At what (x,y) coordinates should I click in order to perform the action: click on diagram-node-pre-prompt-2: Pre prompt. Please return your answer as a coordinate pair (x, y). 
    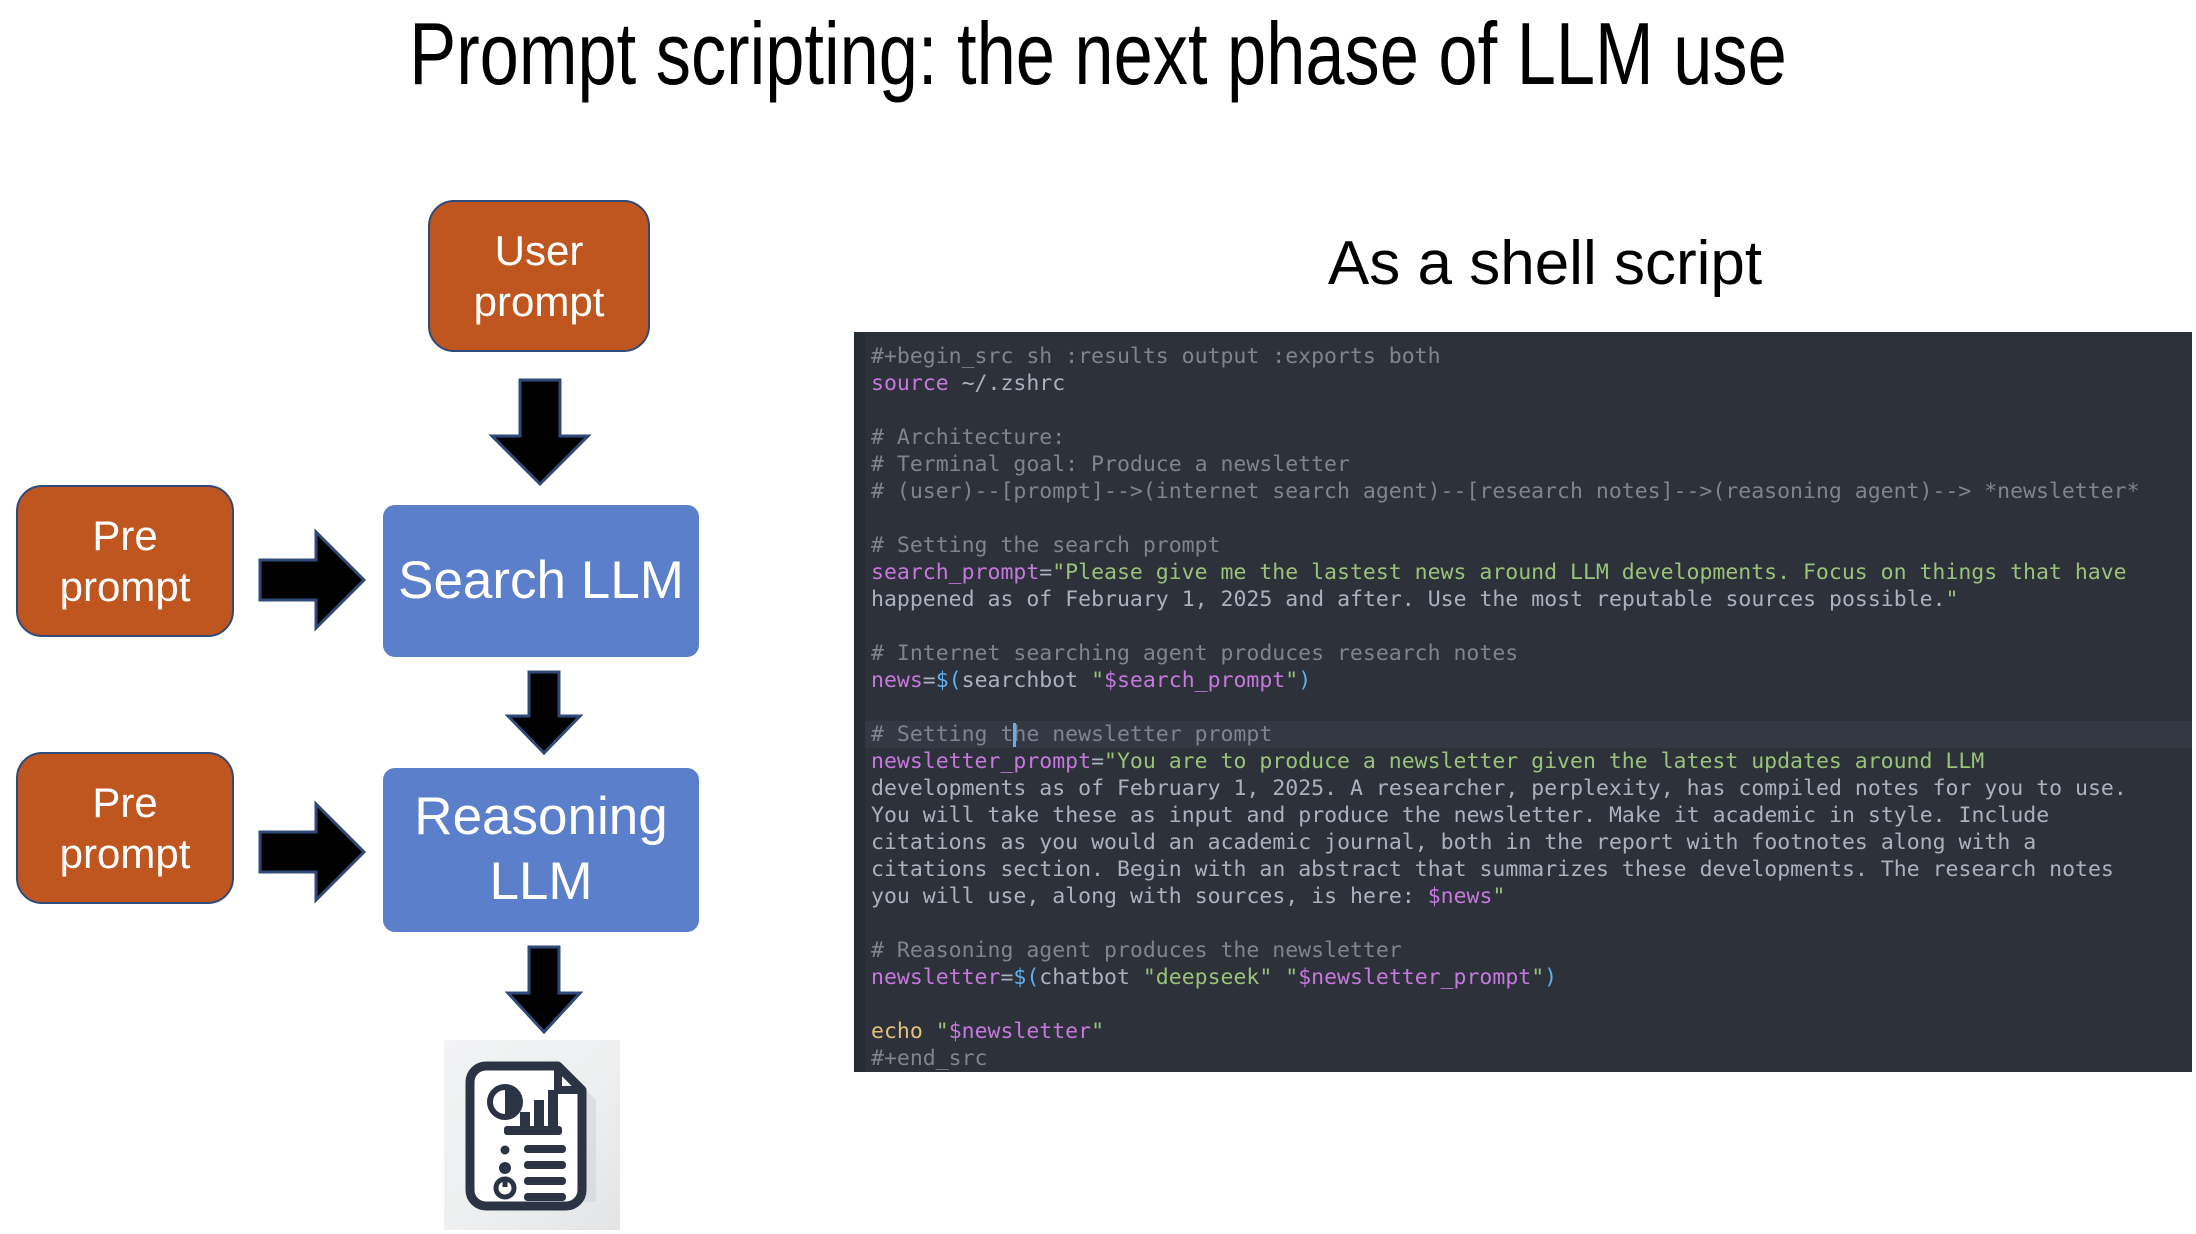
    Looking at the image, I should click on (125, 828).